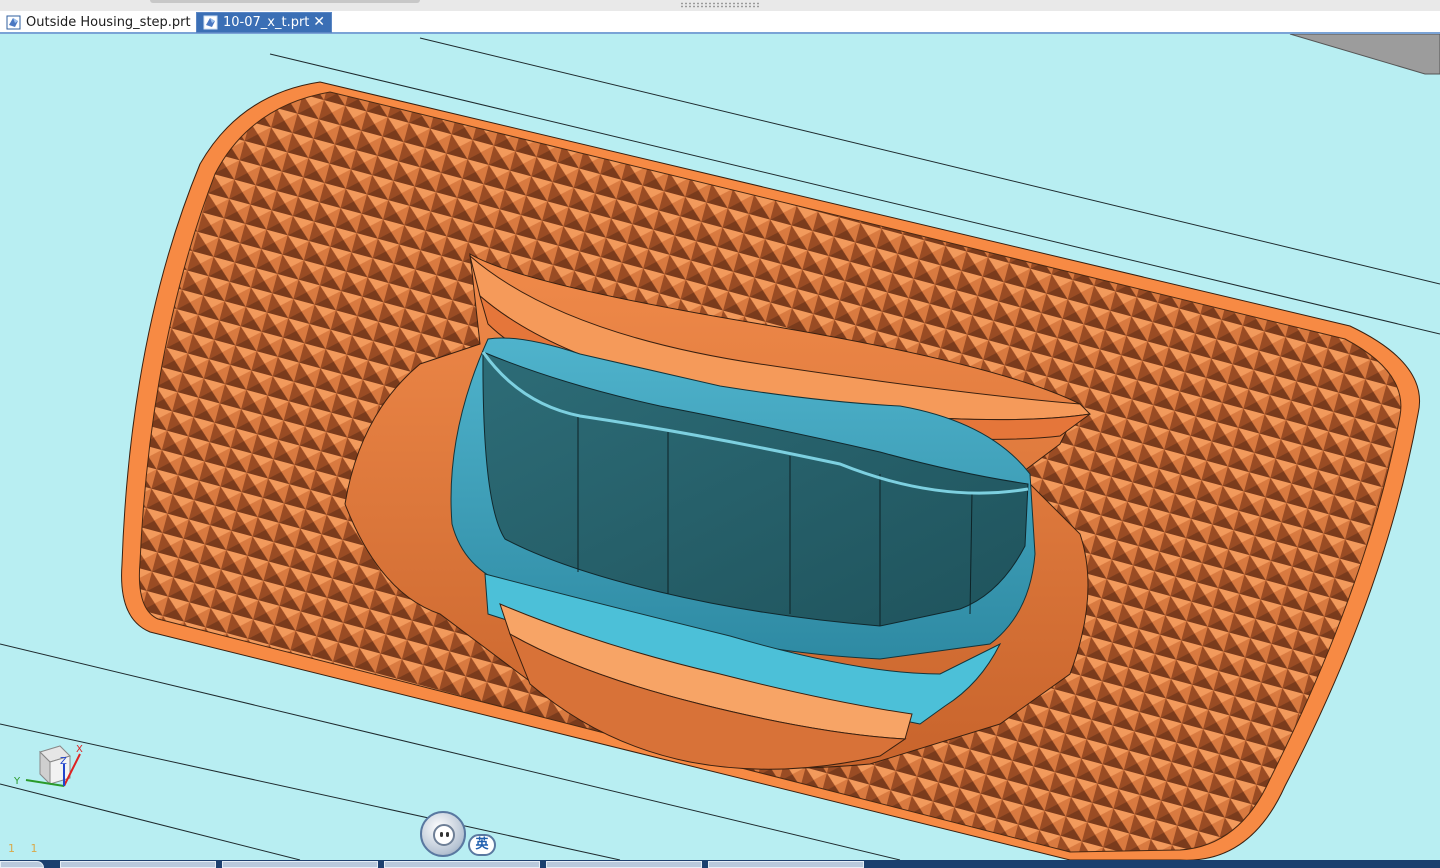 This screenshot has width=1440, height=868. I want to click on ime-language-indicator: 英, so click(482, 845).